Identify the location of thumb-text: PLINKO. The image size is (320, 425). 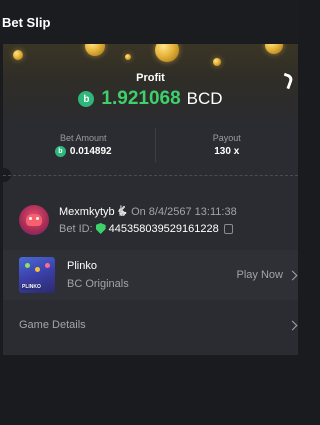
(31, 287).